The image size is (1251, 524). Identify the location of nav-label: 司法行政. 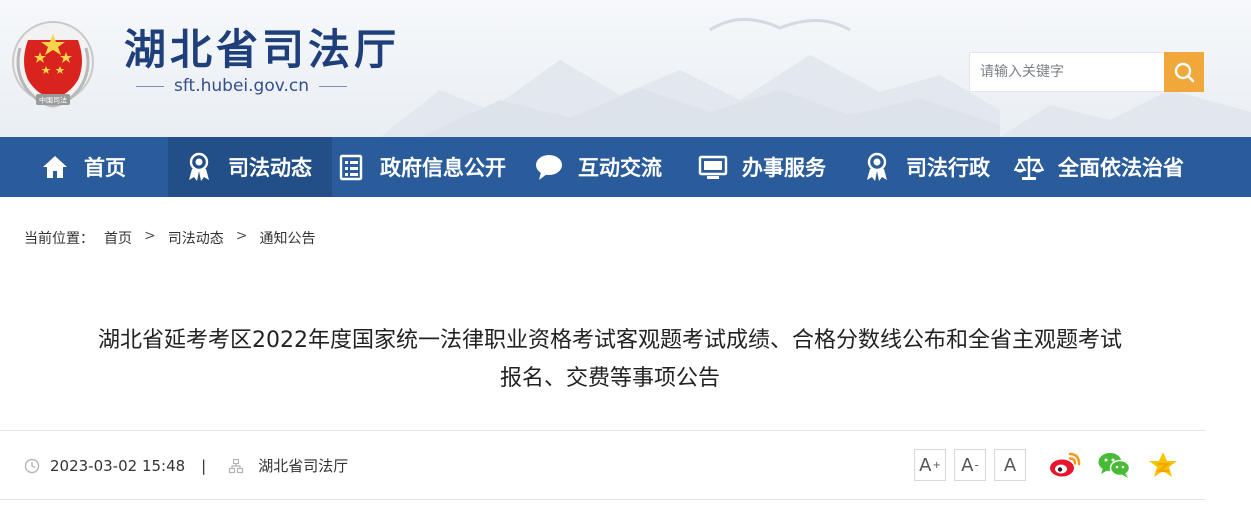
(948, 168).